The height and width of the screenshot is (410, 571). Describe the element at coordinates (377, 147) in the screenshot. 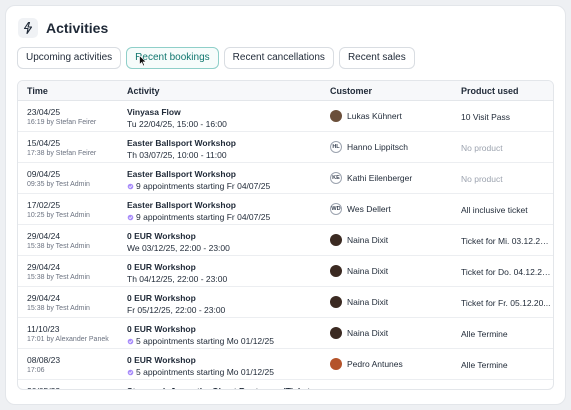

I see `customer-name: Hanno Lippitsch` at that location.